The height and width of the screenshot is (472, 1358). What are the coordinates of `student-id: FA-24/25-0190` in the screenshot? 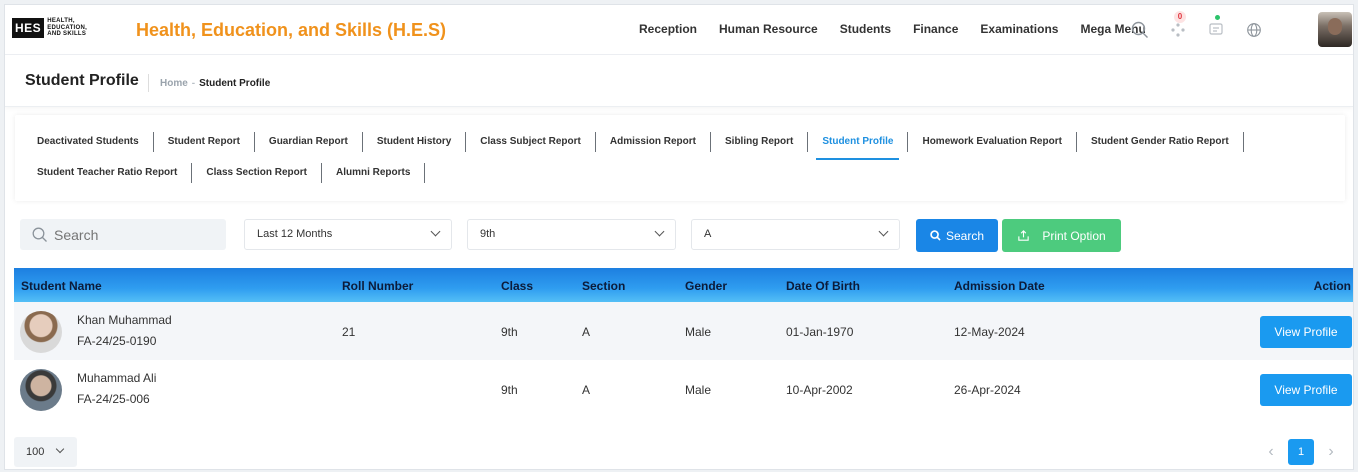 It's located at (117, 341).